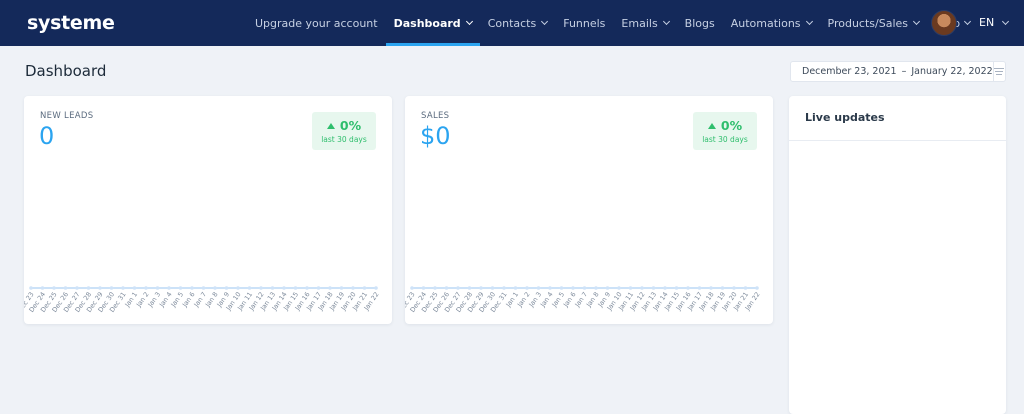 This screenshot has width=1024, height=414. Describe the element at coordinates (67, 116) in the screenshot. I see `card-label: NEW LEADS` at that location.